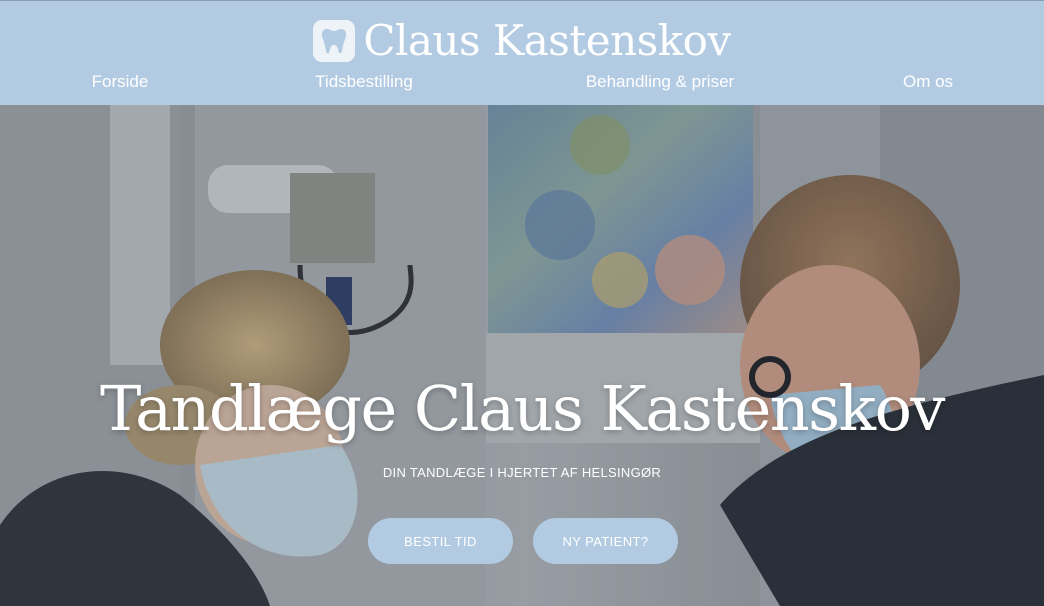 Image resolution: width=1044 pixels, height=606 pixels. What do you see at coordinates (660, 82) in the screenshot?
I see `nav-item-behandling-priser: Behandling & priser` at bounding box center [660, 82].